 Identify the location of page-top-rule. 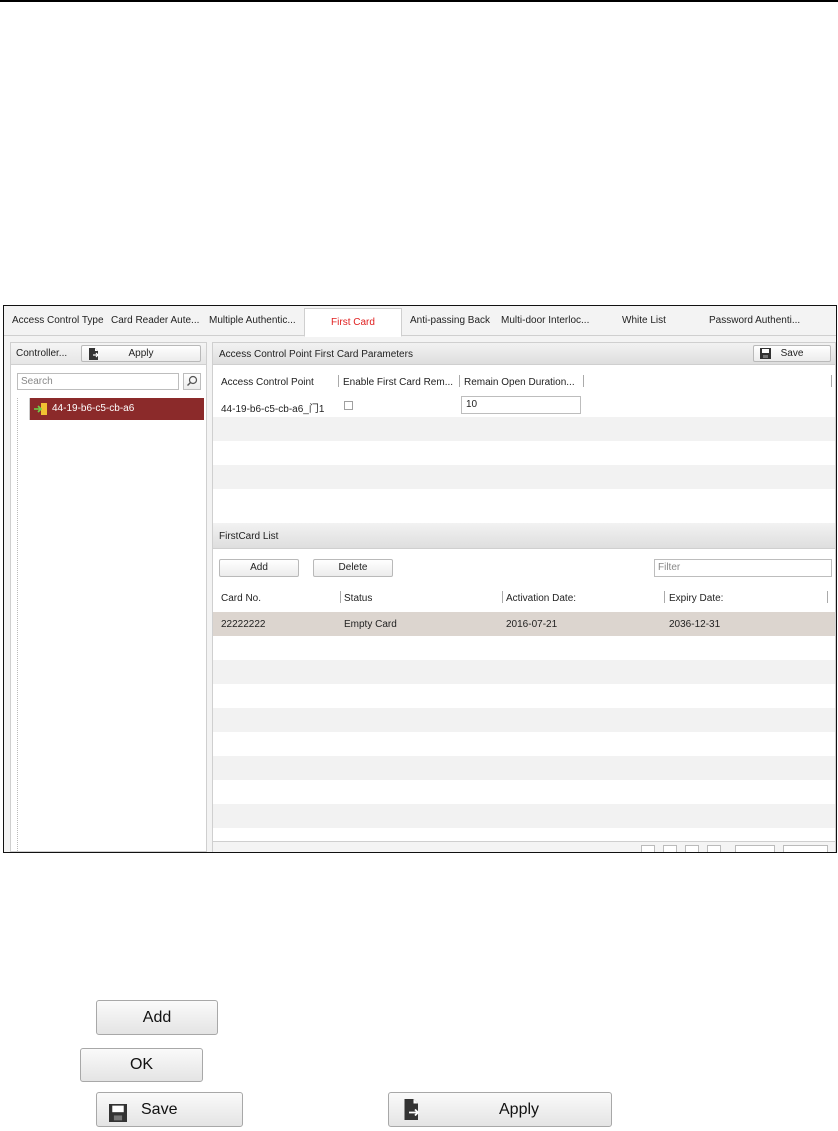
(419, 1).